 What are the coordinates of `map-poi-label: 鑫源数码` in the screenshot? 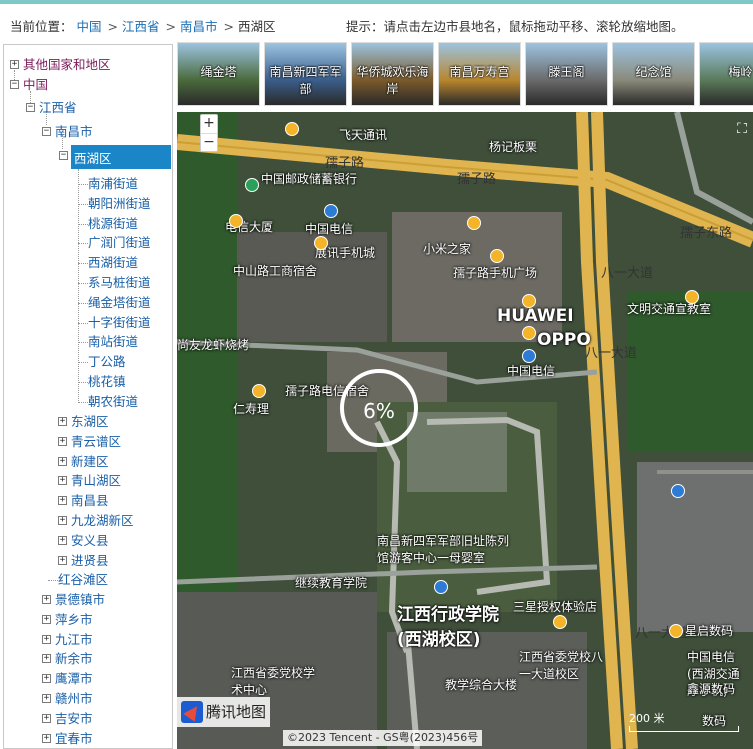 It's located at (711, 688).